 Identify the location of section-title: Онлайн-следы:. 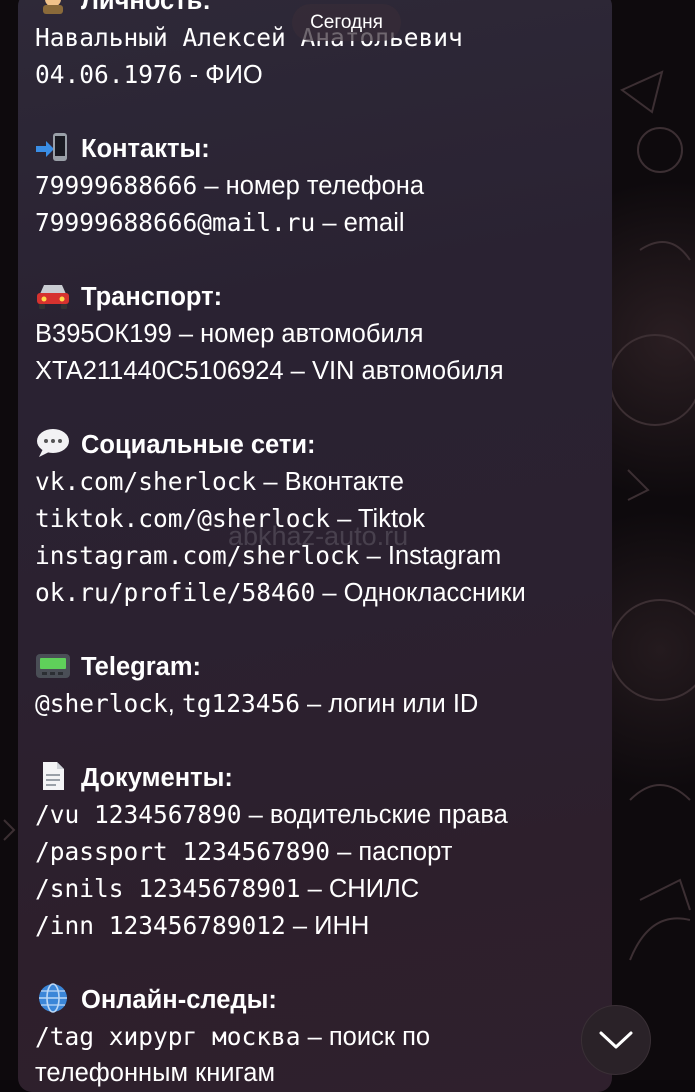
(179, 1000).